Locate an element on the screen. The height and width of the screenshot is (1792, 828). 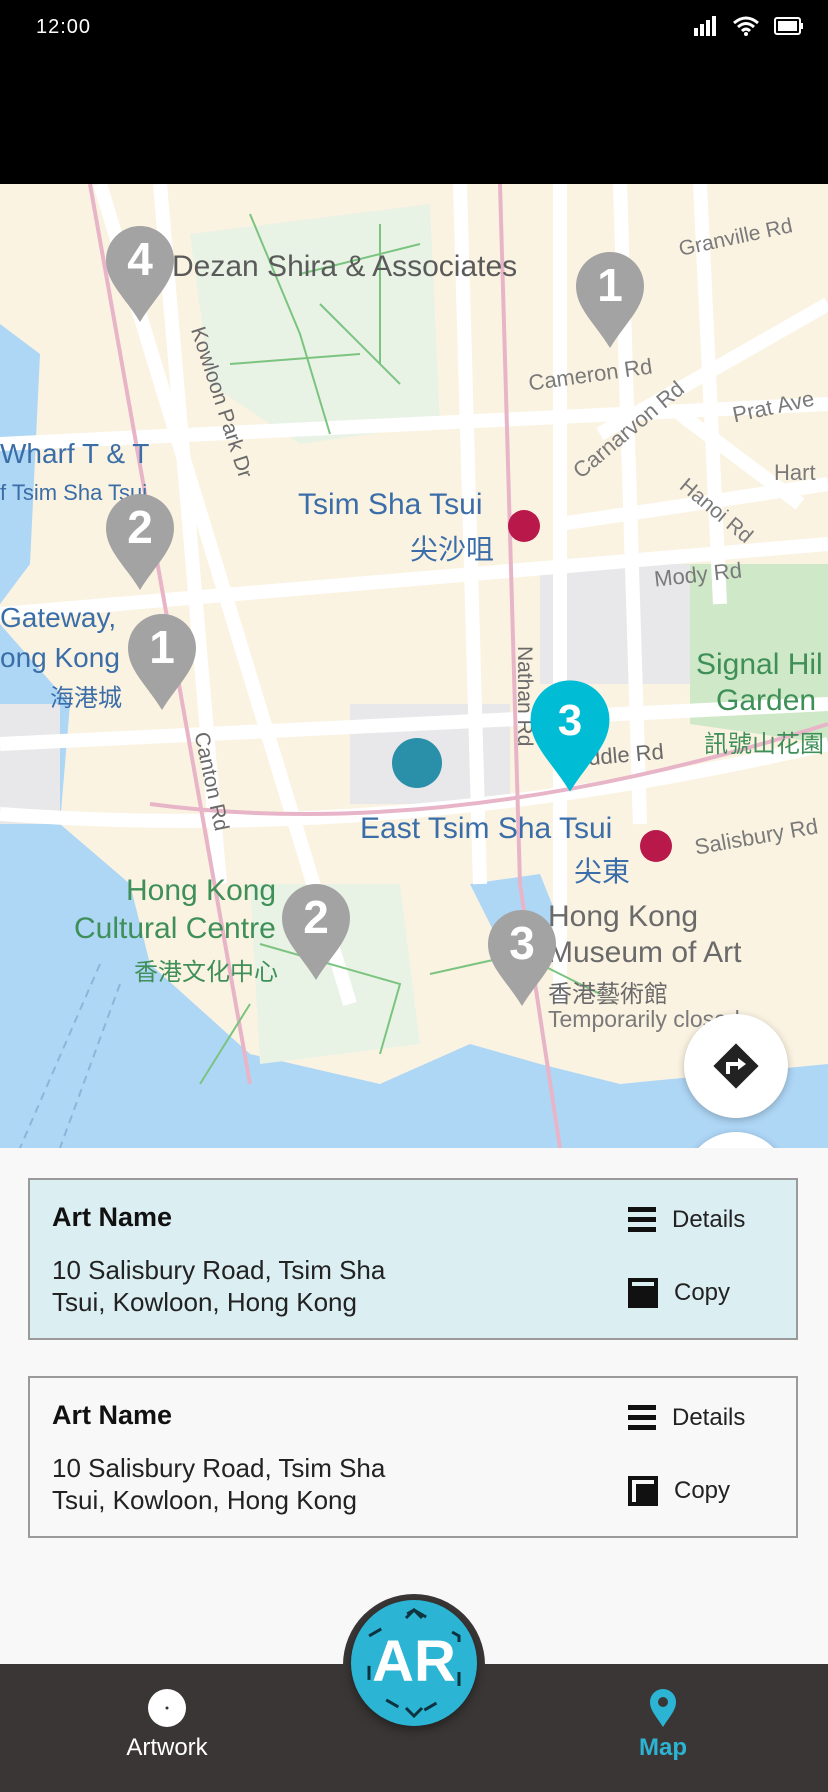
nav-artwork: Artwork is located at coordinates (167, 1725).